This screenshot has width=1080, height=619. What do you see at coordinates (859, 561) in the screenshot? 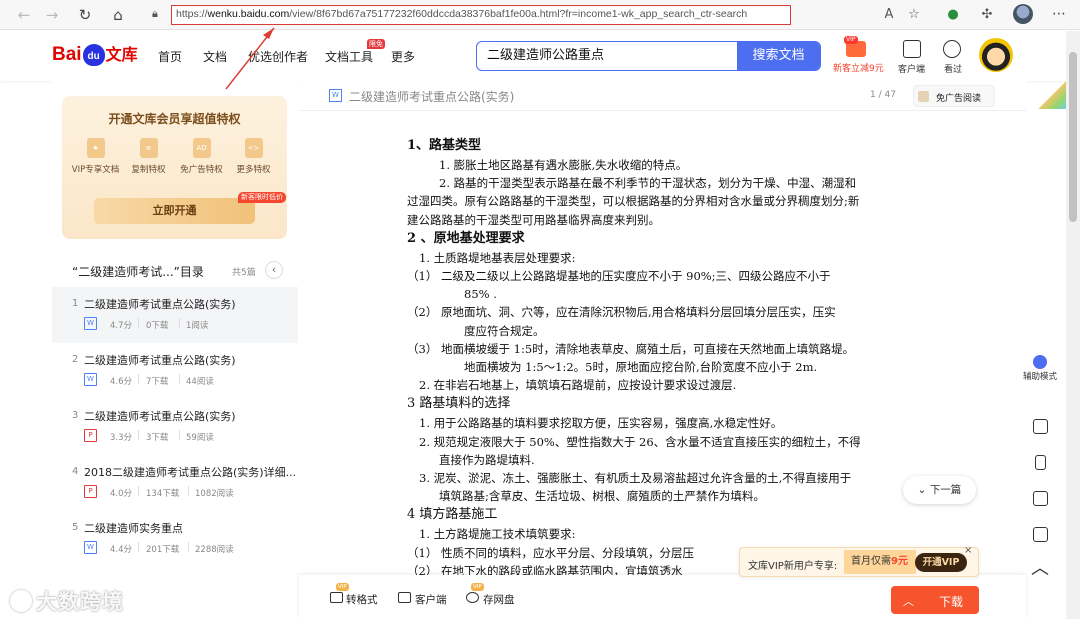
I see `vip-promo-banner: 文库VIP新用户专享: 首月仅需9元 开通VIP ×` at bounding box center [859, 561].